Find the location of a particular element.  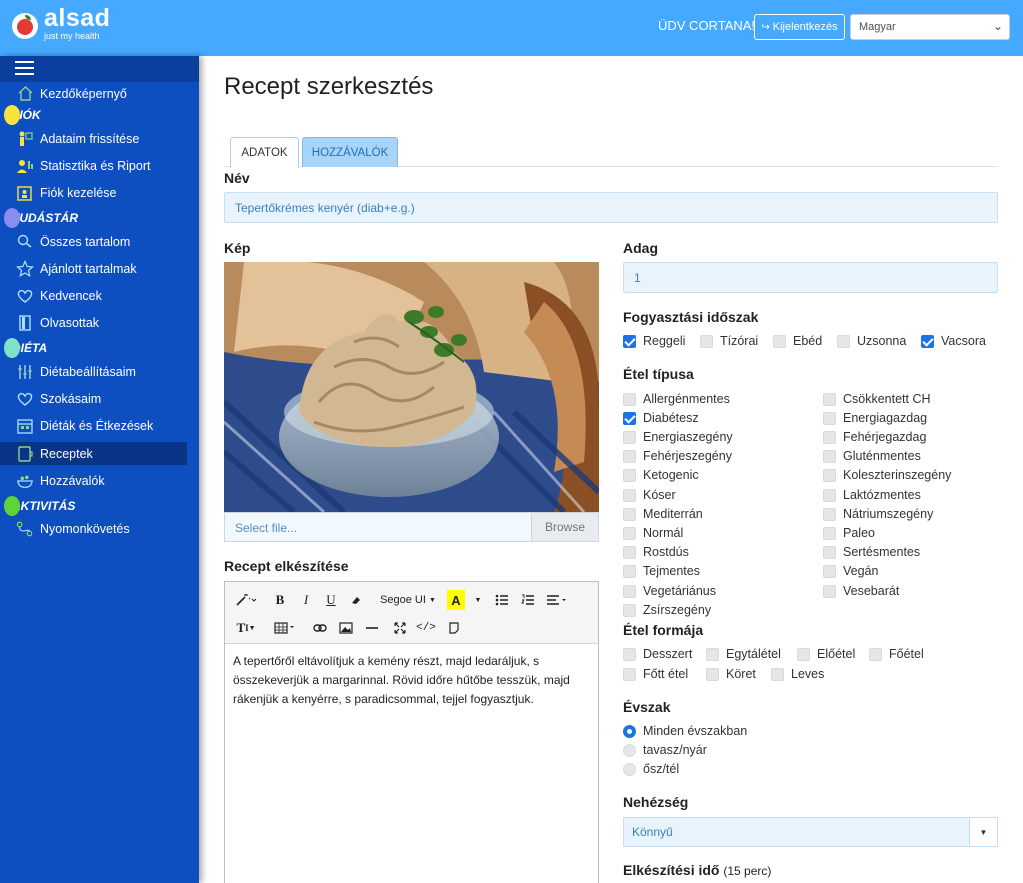

code-view-icon: </> is located at coordinates (426, 628).